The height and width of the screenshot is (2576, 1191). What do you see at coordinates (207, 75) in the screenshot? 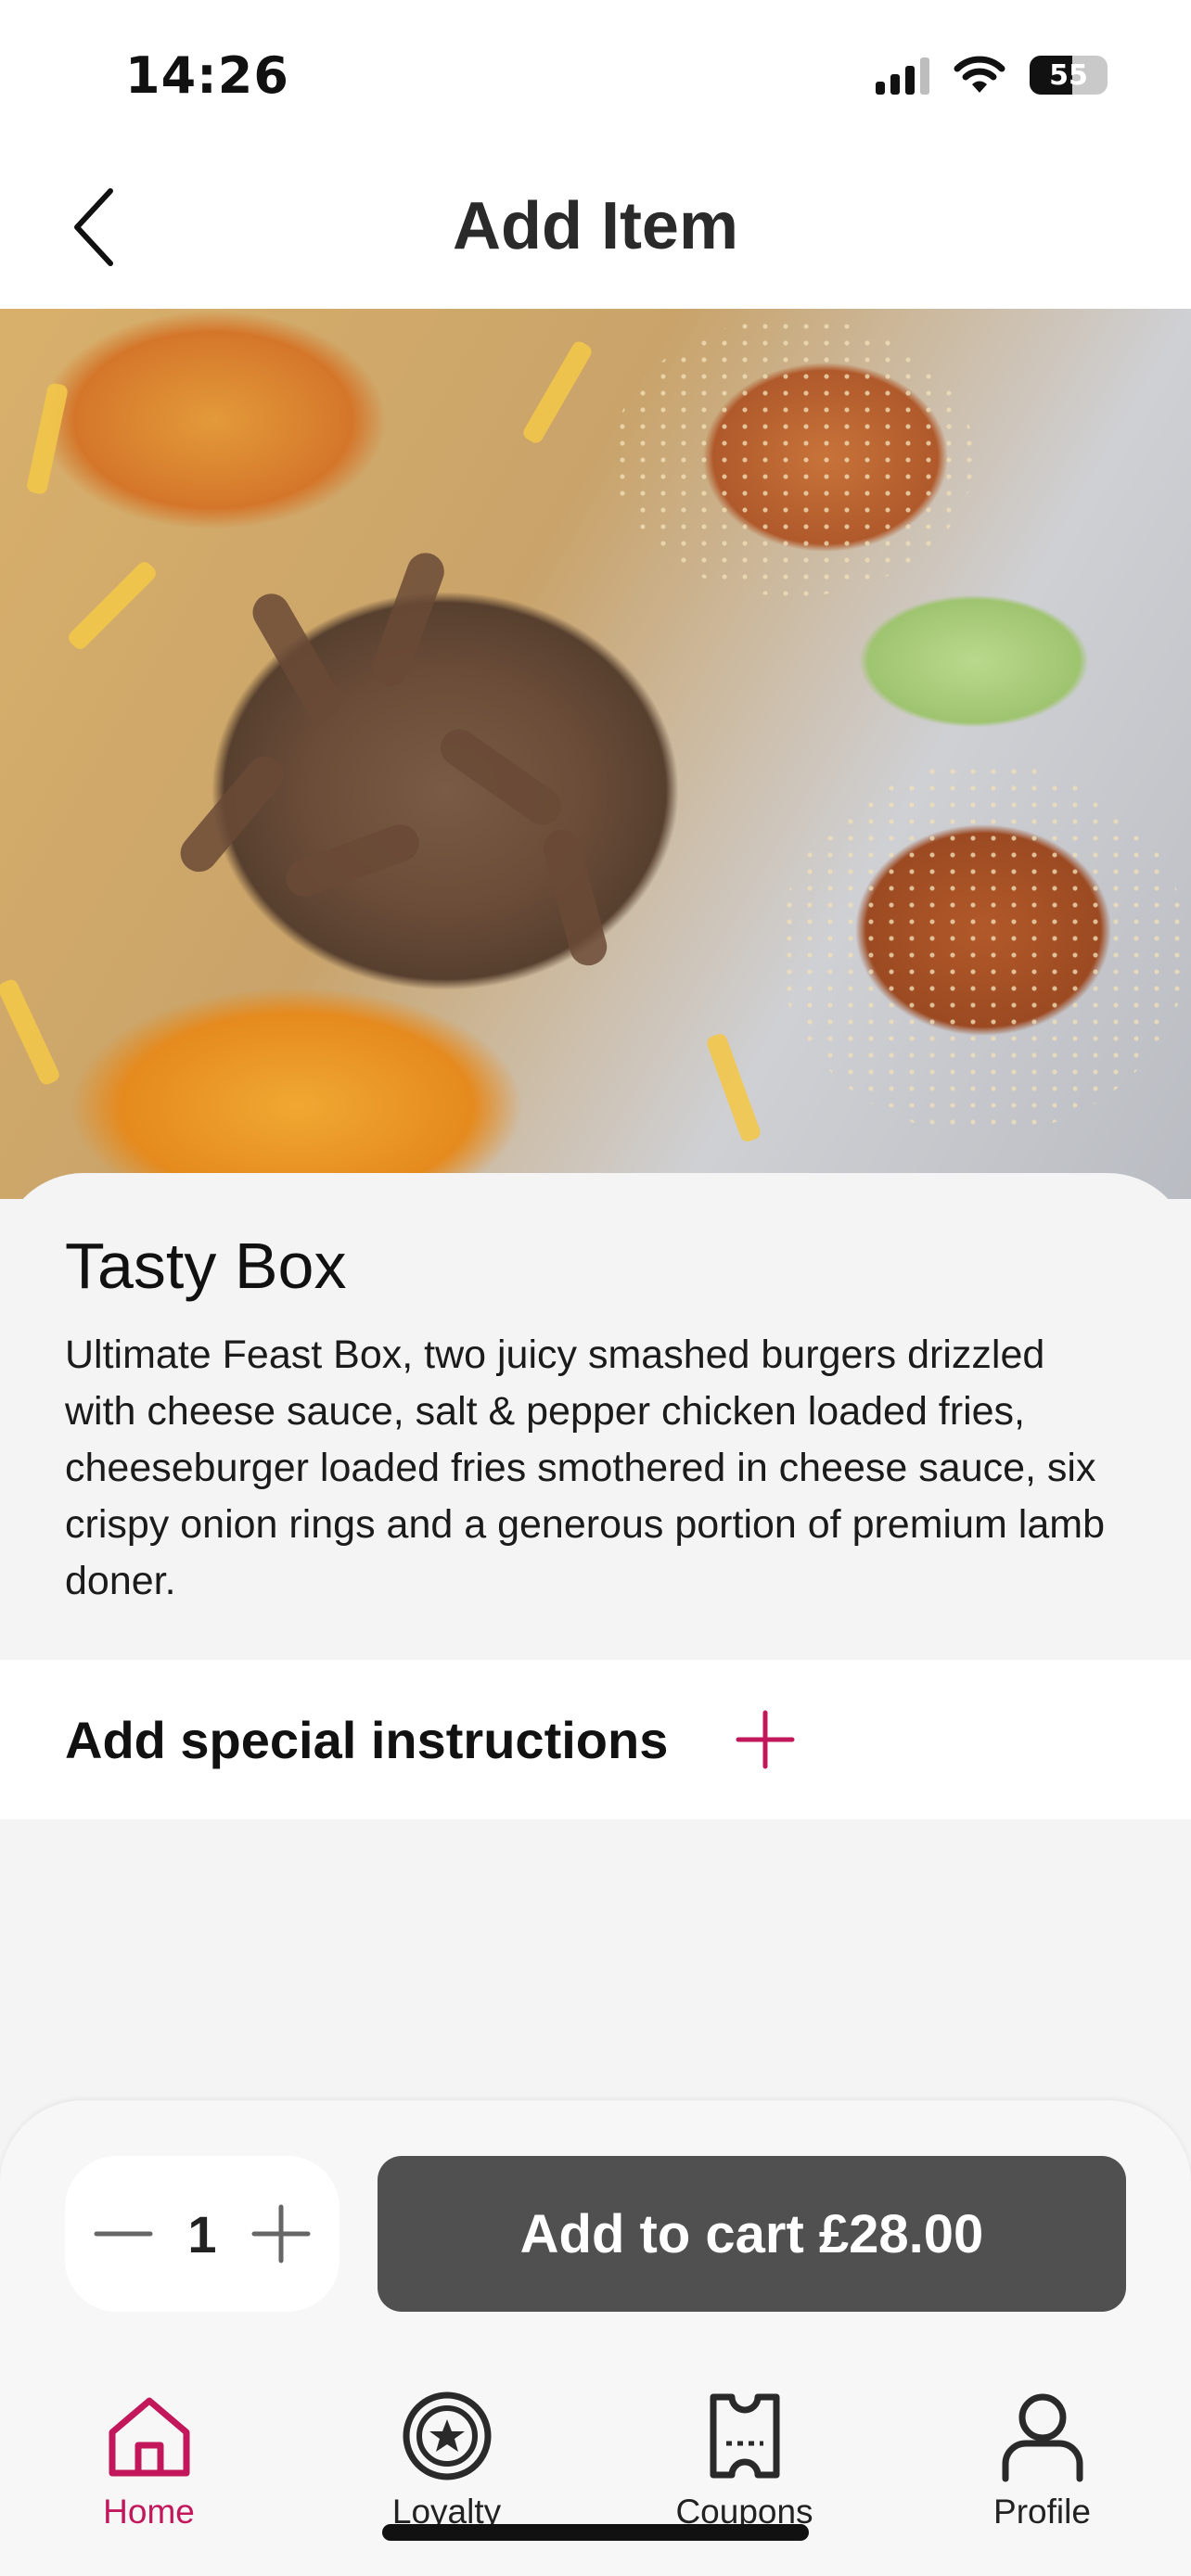
I see `status-time: 14:26` at bounding box center [207, 75].